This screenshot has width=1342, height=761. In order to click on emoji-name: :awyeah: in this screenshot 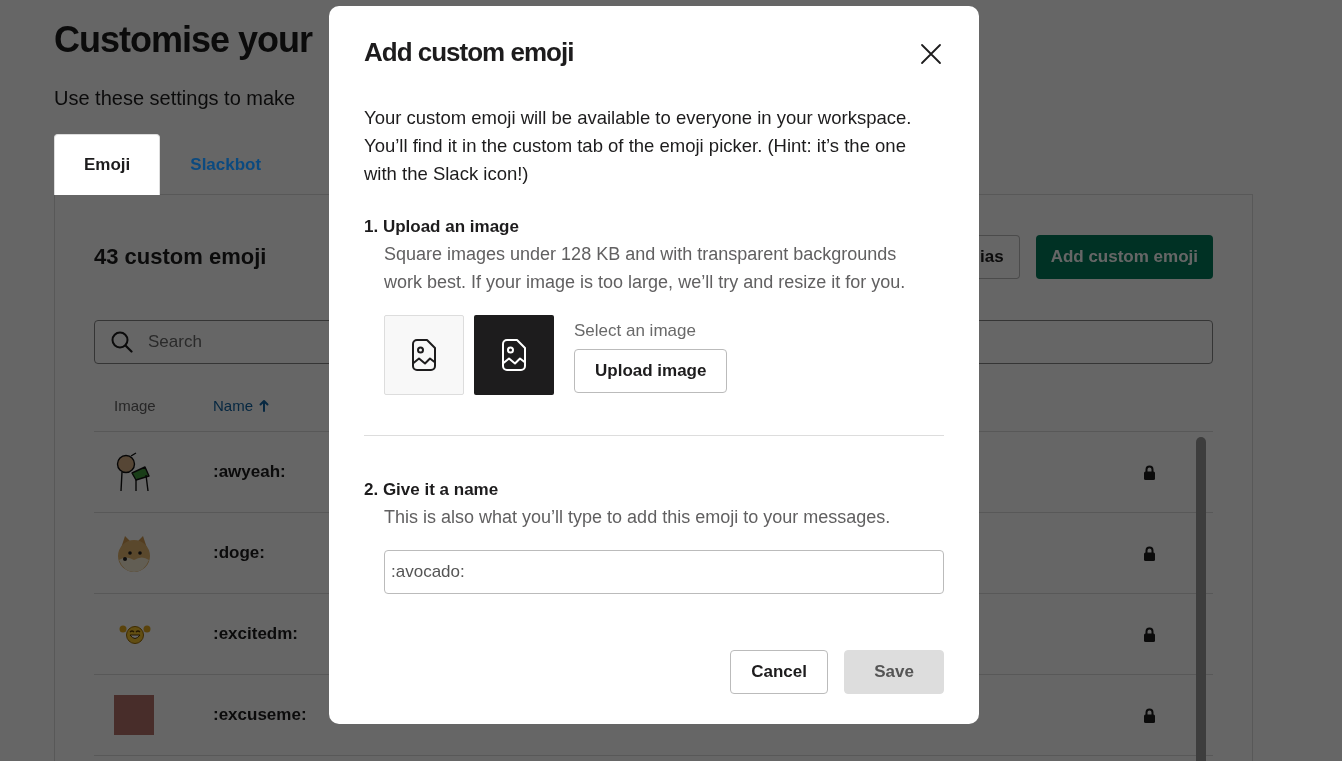, I will do `click(249, 472)`.